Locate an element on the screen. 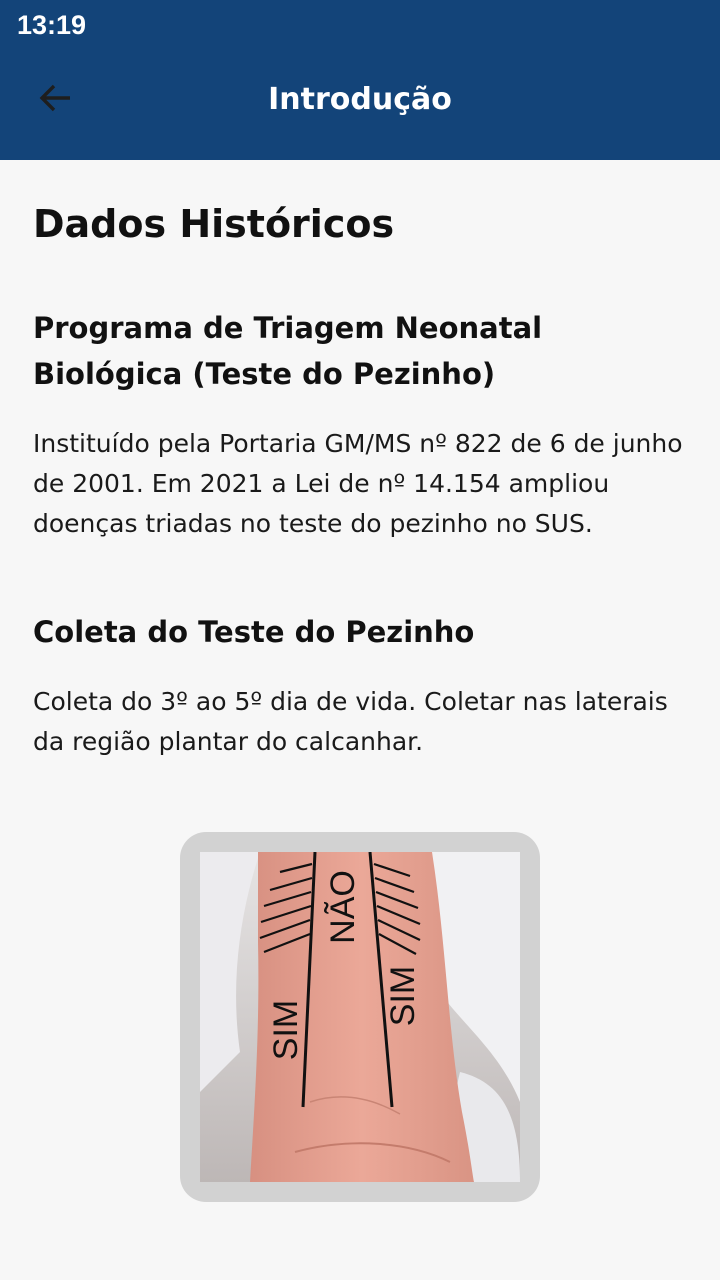 The width and height of the screenshot is (720, 1280). heel-collection-illustration: SIM NÃO SIM is located at coordinates (360, 1017).